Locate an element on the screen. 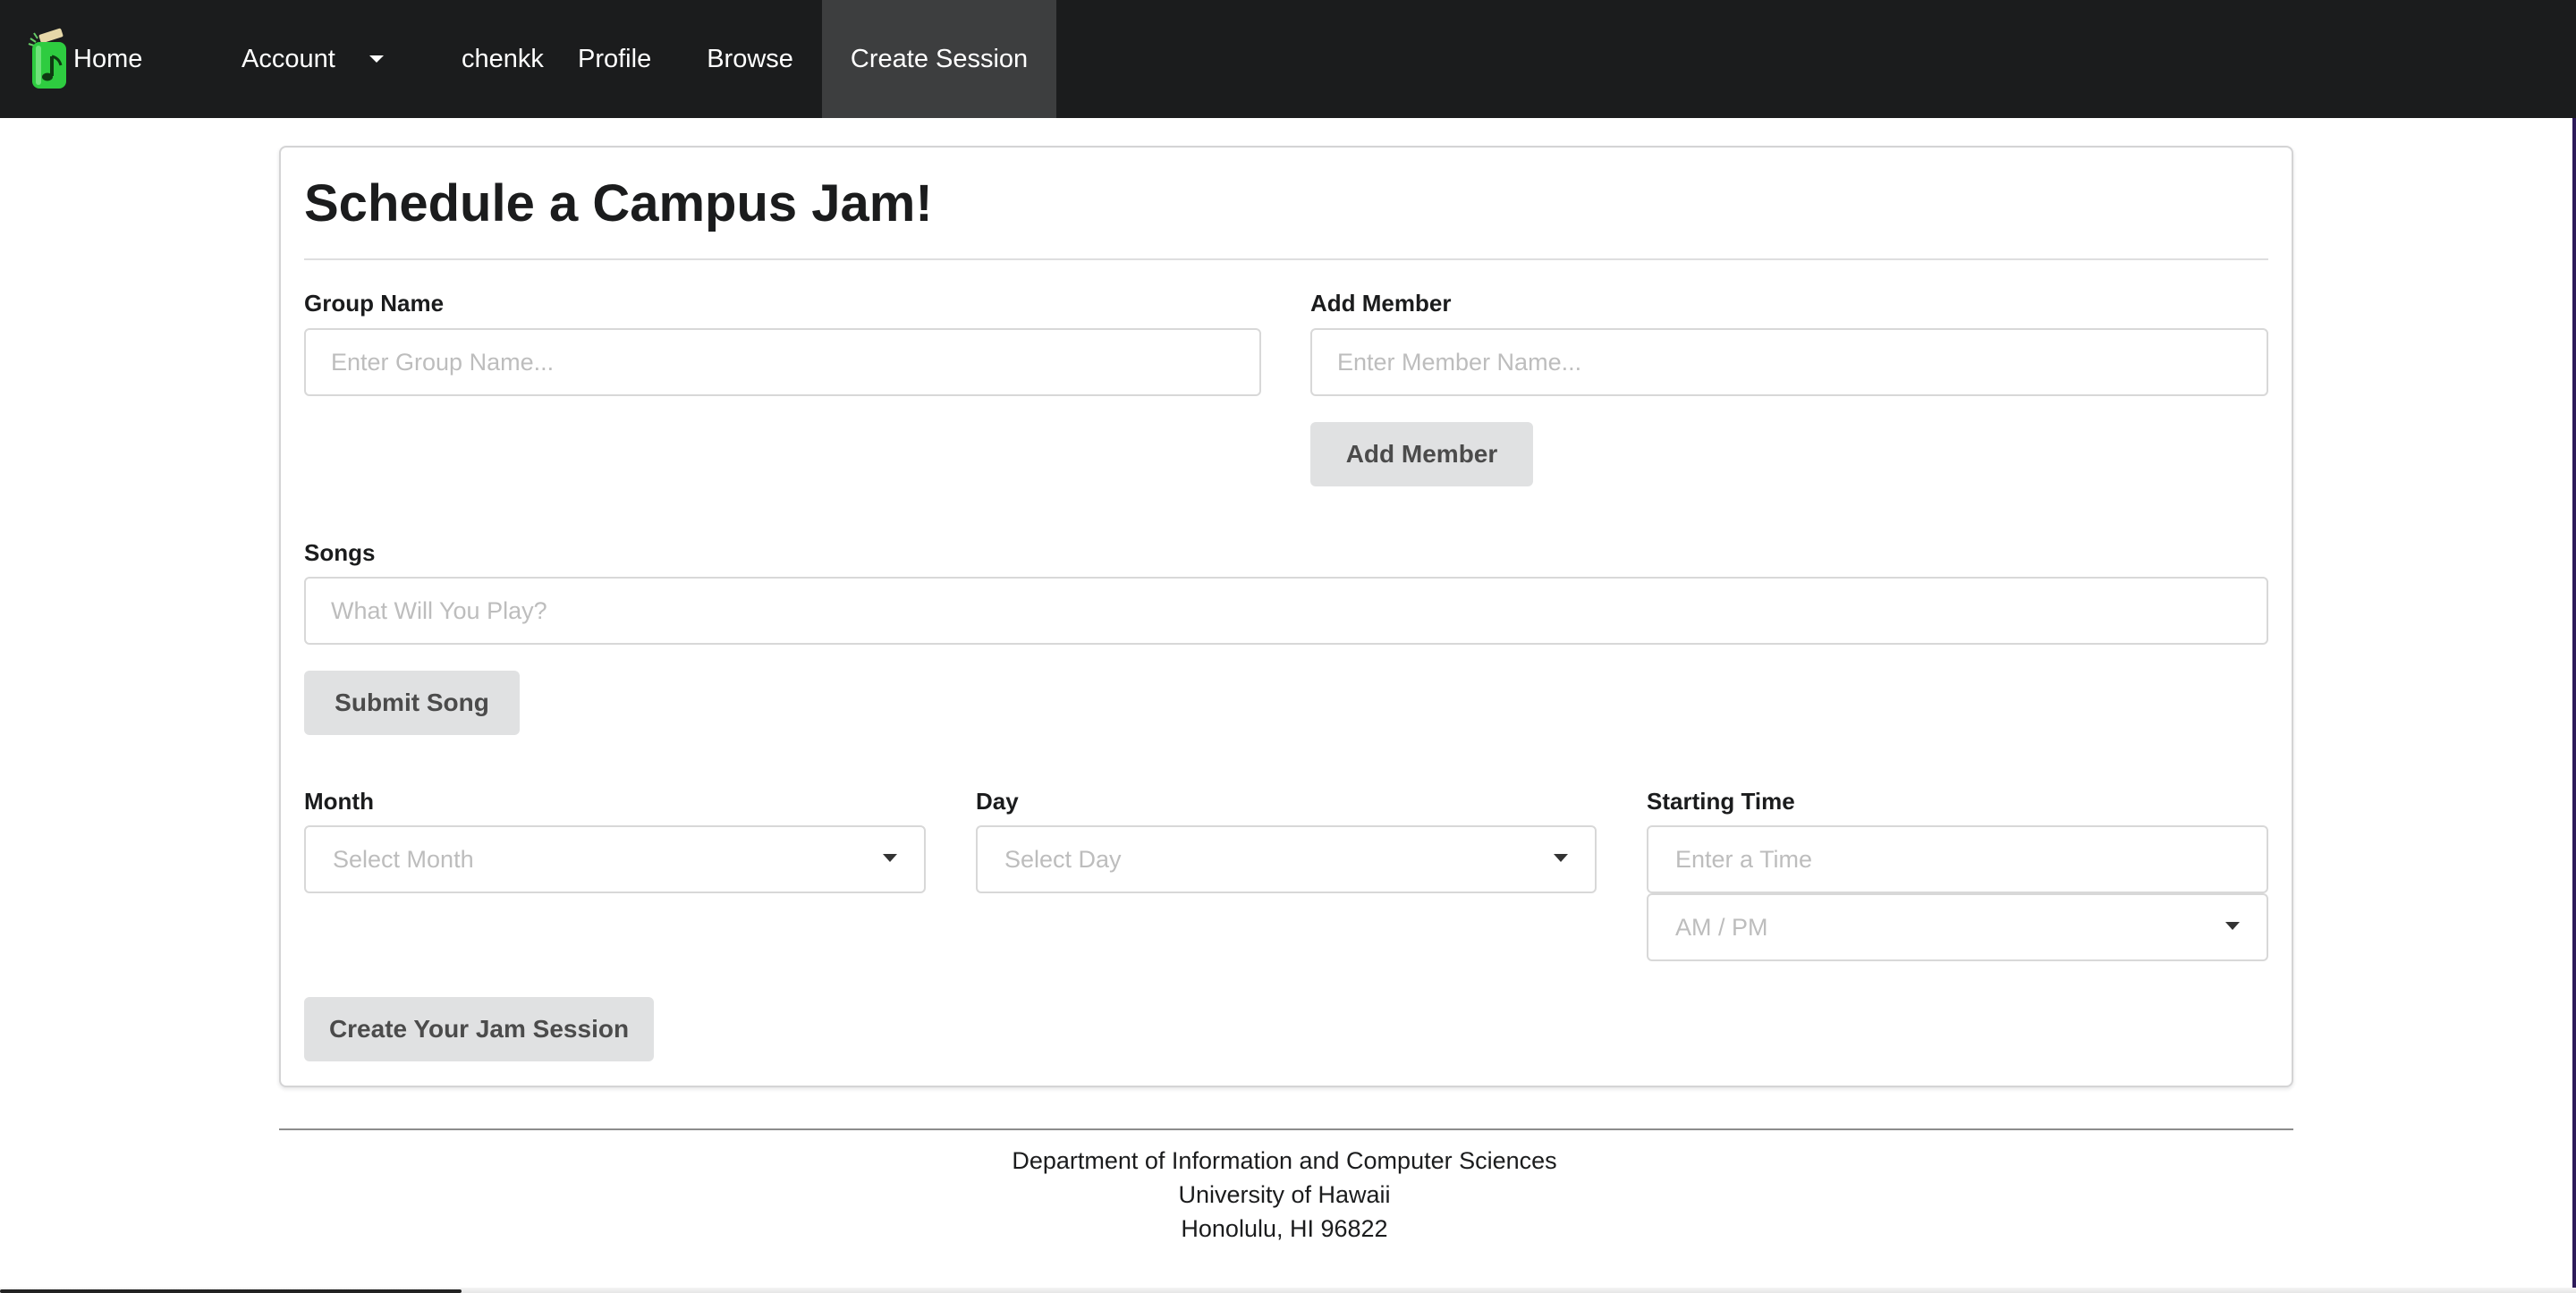 The image size is (2576, 1293). caret-down-icon is located at coordinates (376, 59).